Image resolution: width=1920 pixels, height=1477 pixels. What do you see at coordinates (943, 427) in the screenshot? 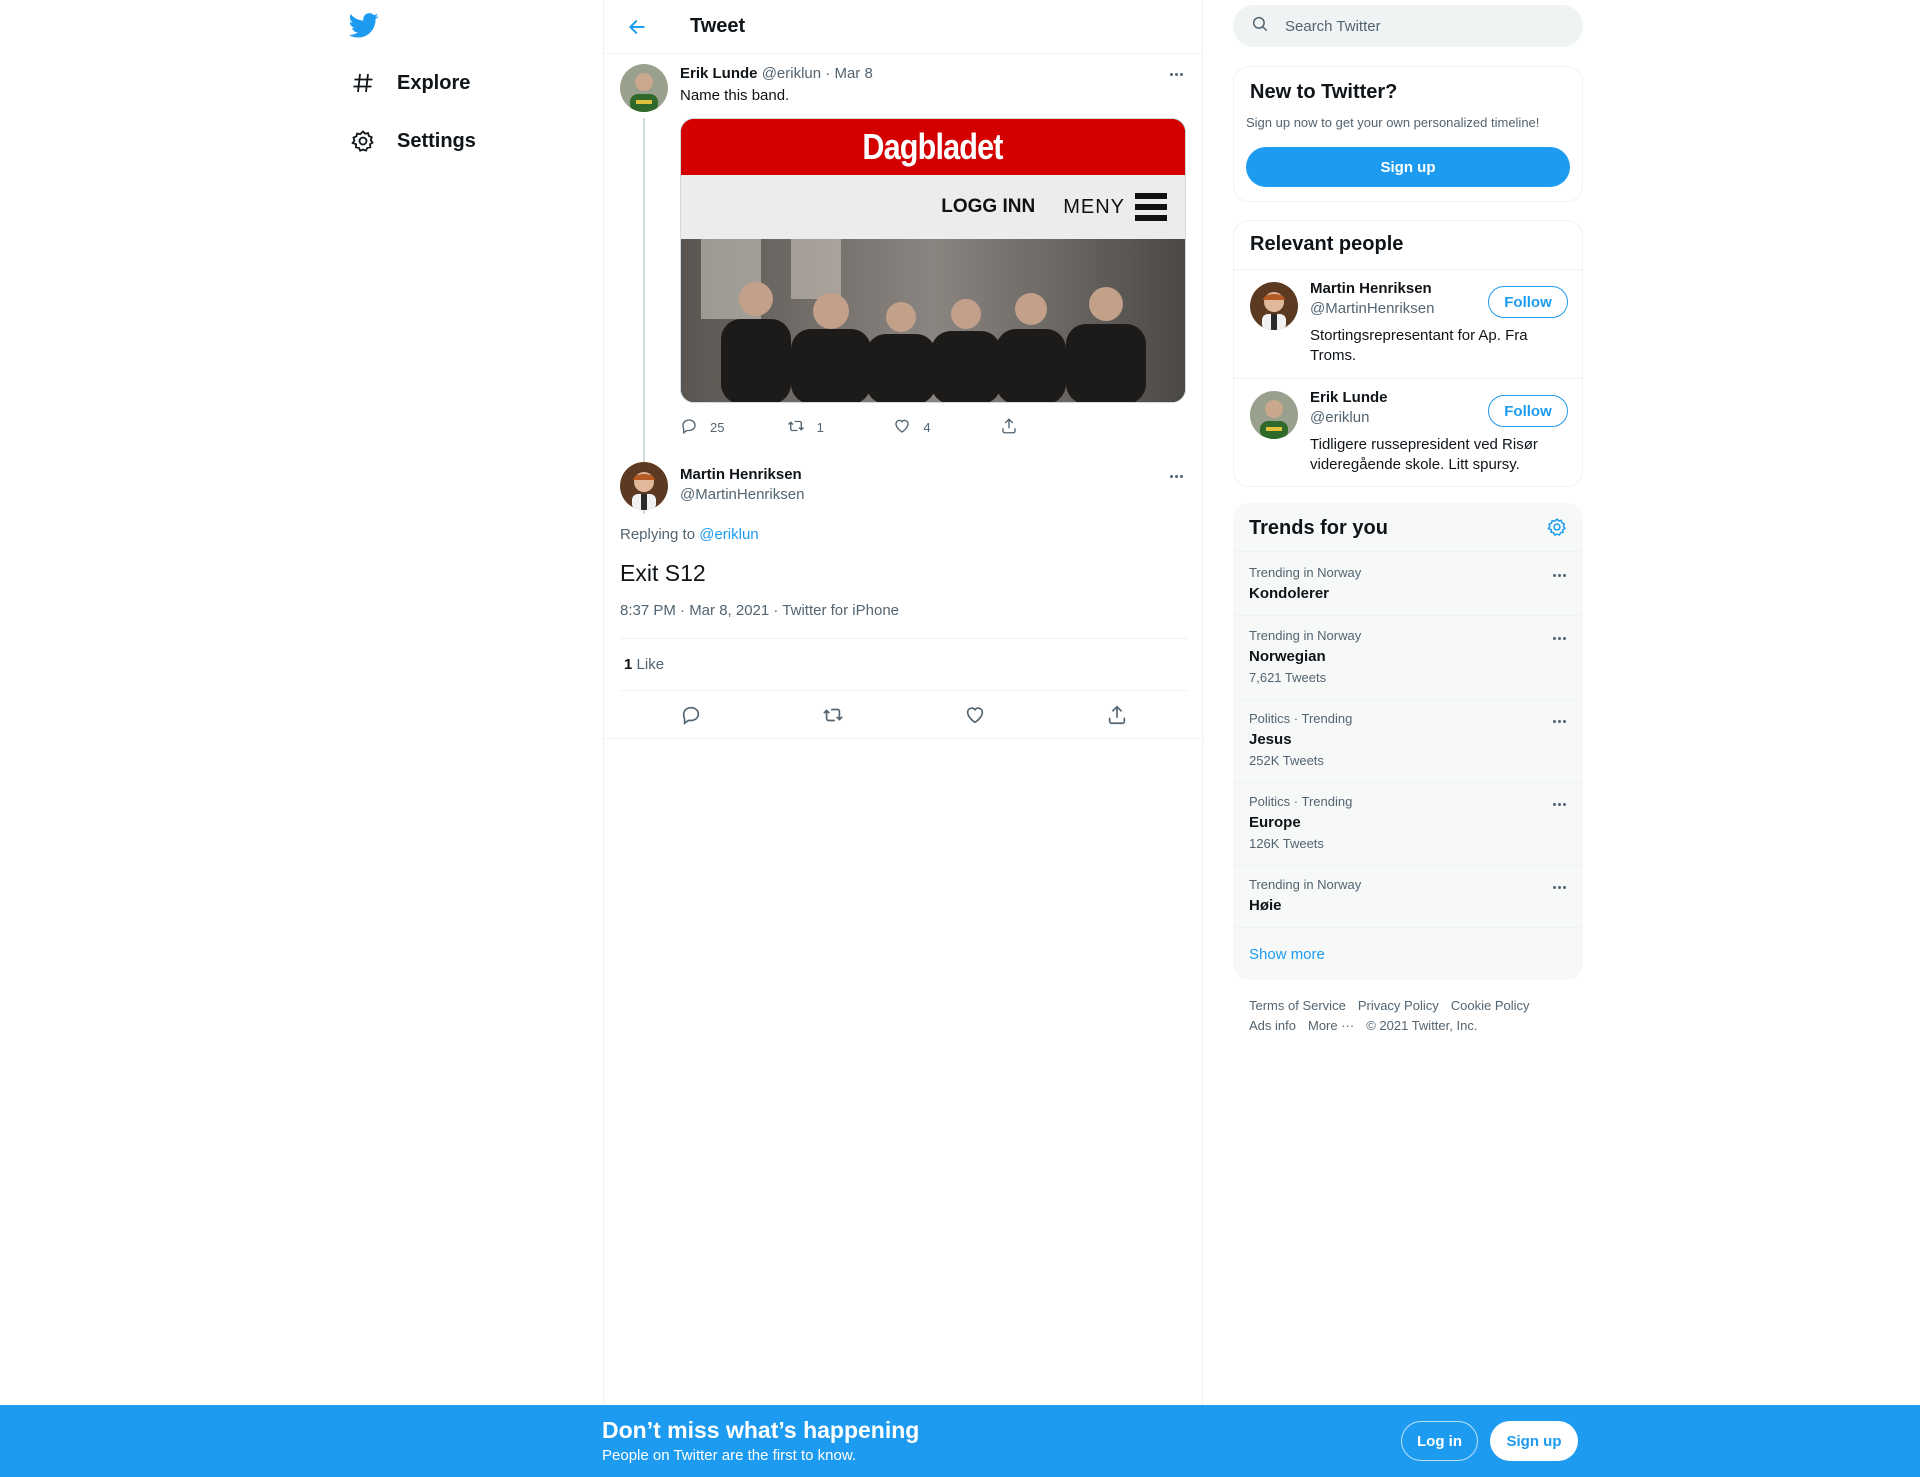
I see `like-button: 4` at bounding box center [943, 427].